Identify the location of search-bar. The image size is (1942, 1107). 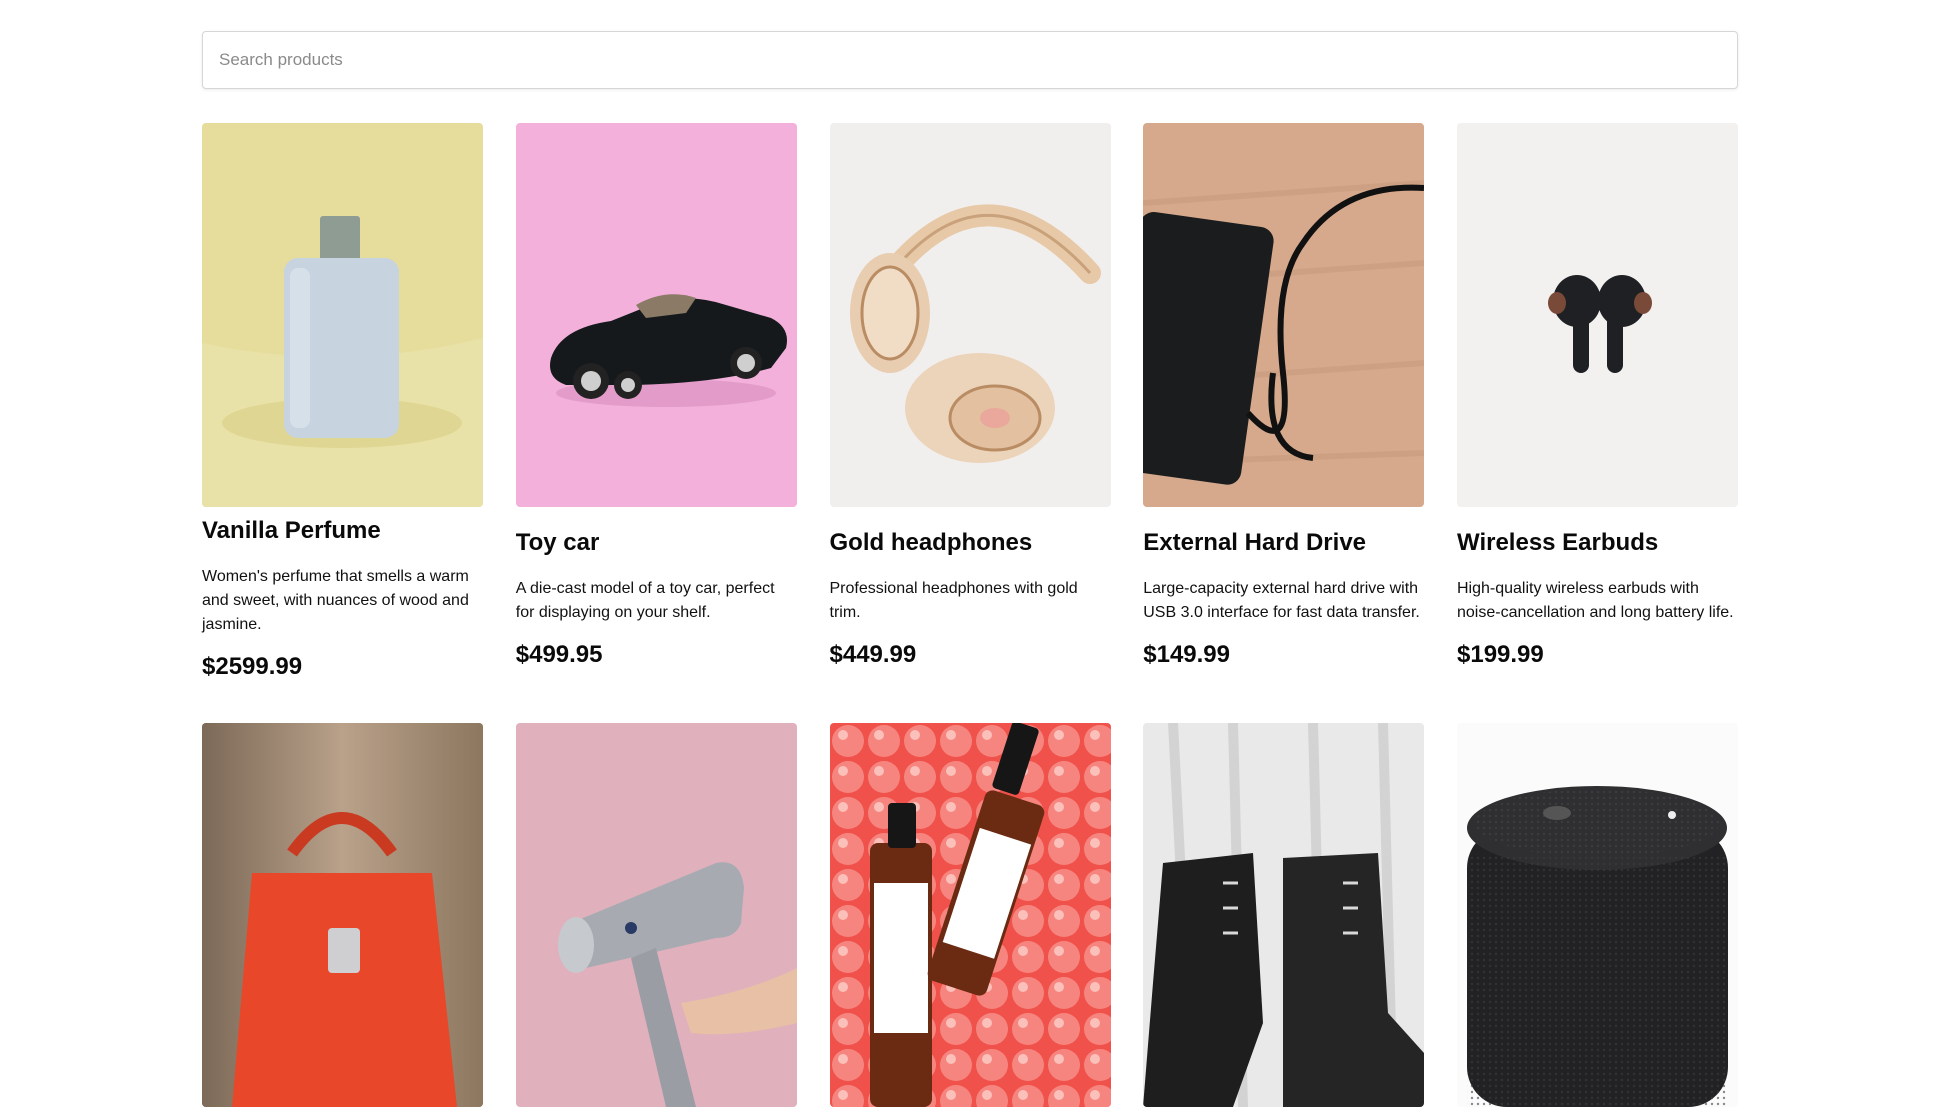
(970, 60).